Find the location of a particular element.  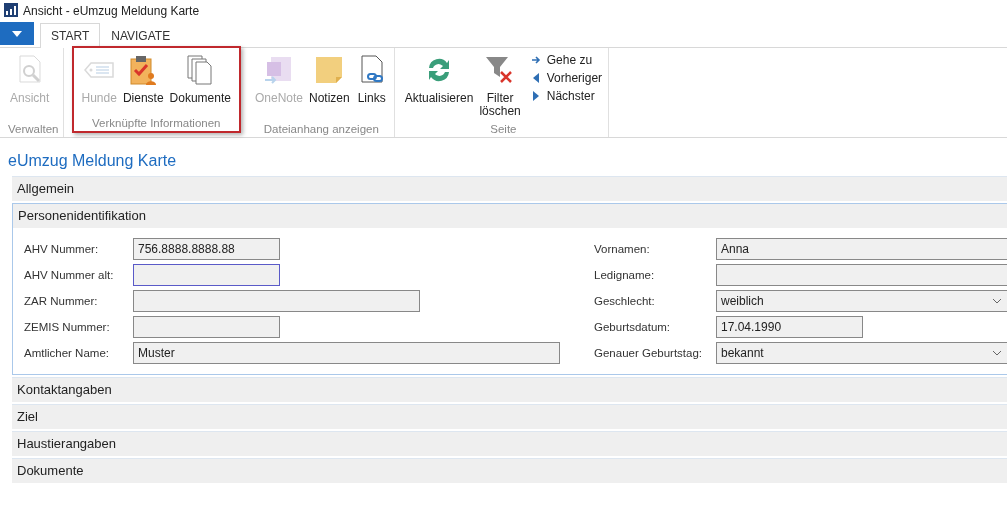

field-label: ZEMIS Nummer: is located at coordinates (67, 327).